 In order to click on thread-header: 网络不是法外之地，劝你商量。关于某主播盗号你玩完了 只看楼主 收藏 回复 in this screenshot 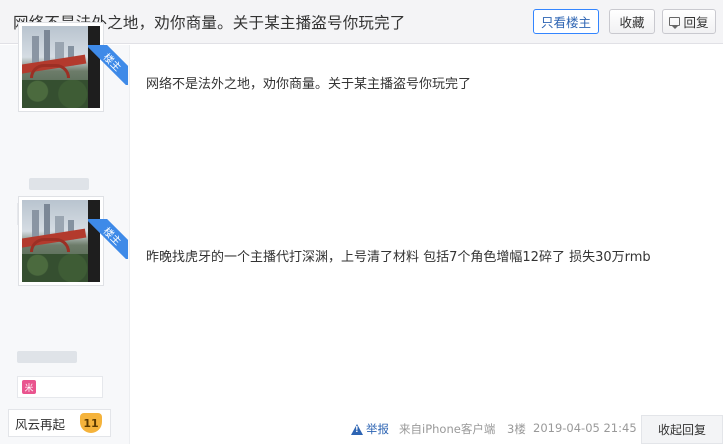, I will do `click(361, 22)`.